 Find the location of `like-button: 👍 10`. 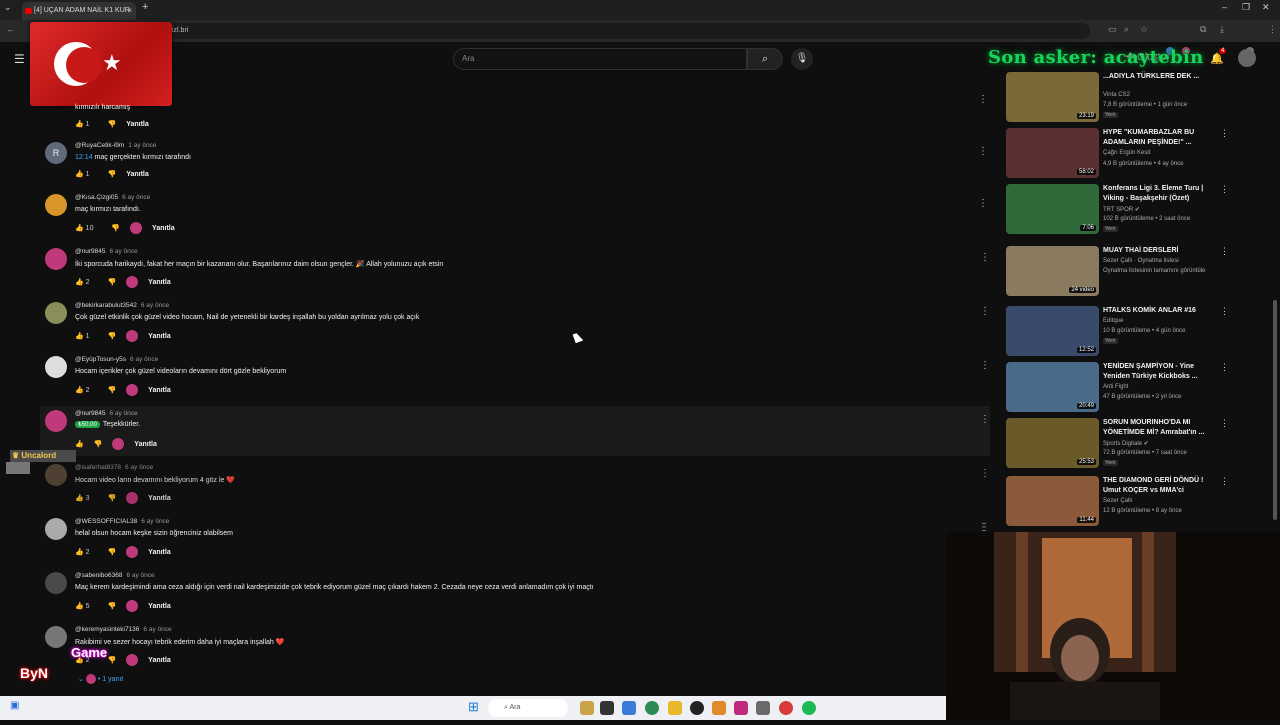

like-button: 👍 10 is located at coordinates (88, 228).